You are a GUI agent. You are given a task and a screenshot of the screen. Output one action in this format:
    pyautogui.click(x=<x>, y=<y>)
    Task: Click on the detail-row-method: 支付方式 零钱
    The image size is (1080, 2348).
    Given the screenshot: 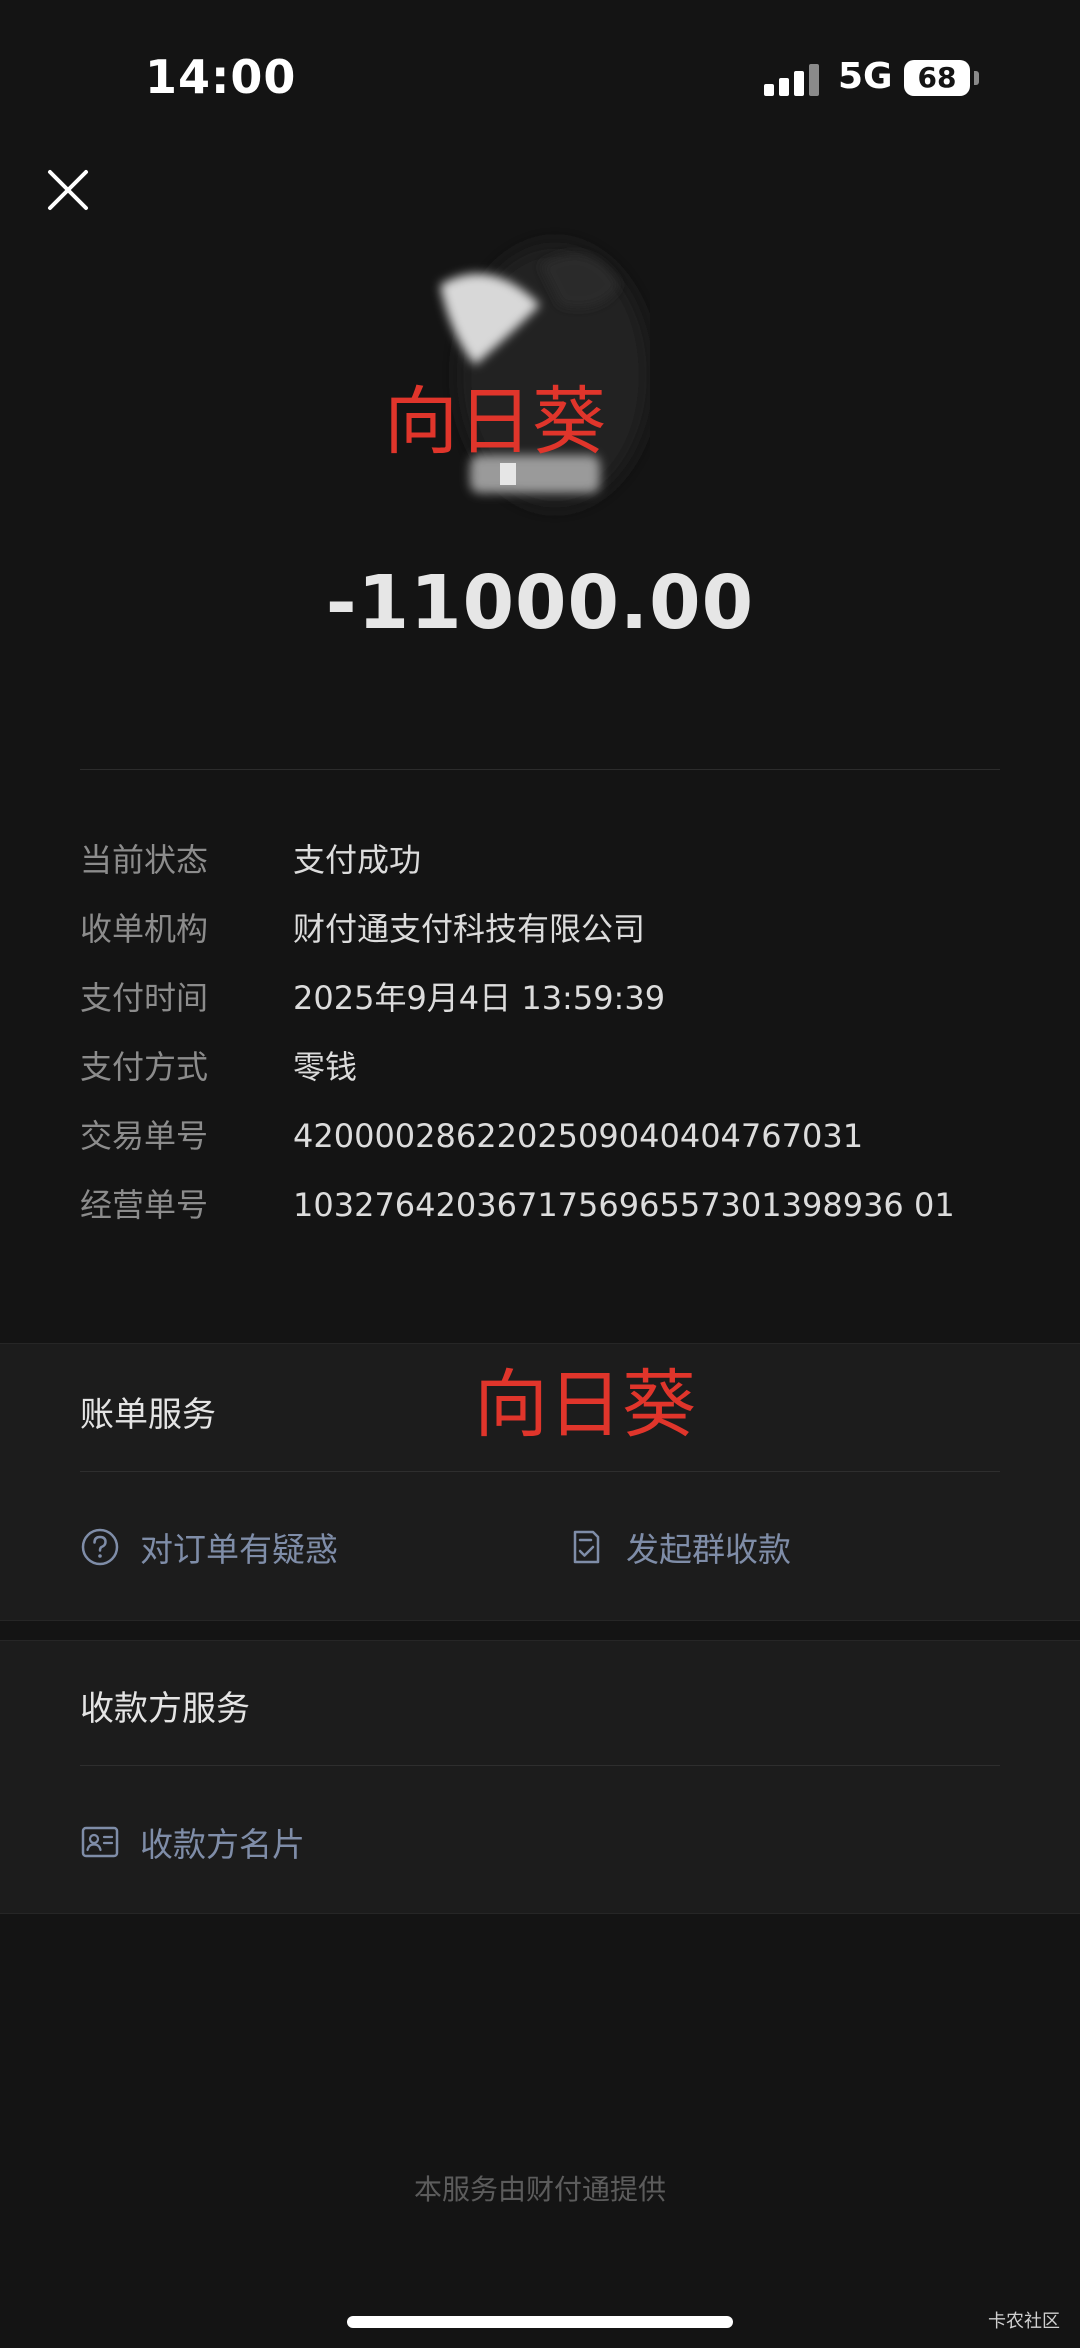 What is the action you would take?
    pyautogui.click(x=550, y=1076)
    